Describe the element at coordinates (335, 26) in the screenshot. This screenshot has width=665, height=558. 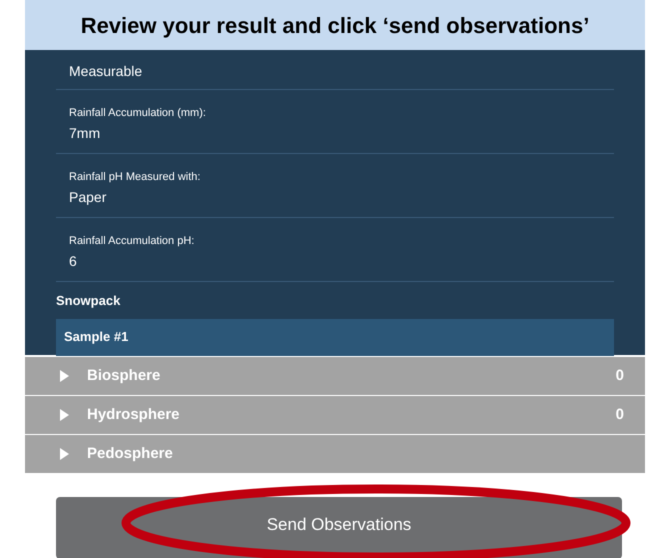
I see `banner-title: Review your result and click ‘send observations’` at that location.